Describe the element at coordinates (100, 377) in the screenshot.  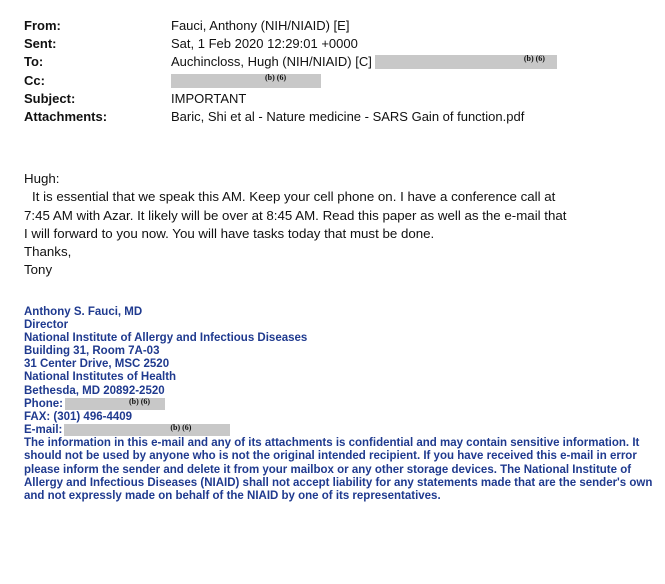
I see `sig-org: National Institutes of Health` at that location.